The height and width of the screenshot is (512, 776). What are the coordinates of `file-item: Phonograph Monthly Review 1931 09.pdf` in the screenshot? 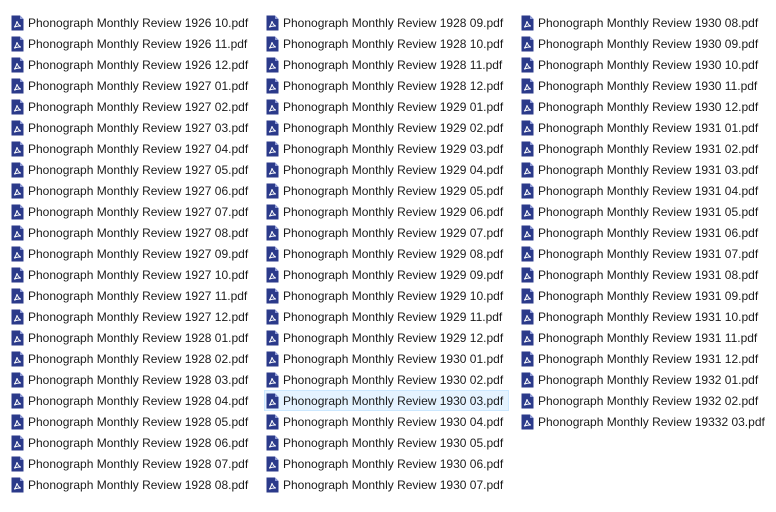 It's located at (645, 295).